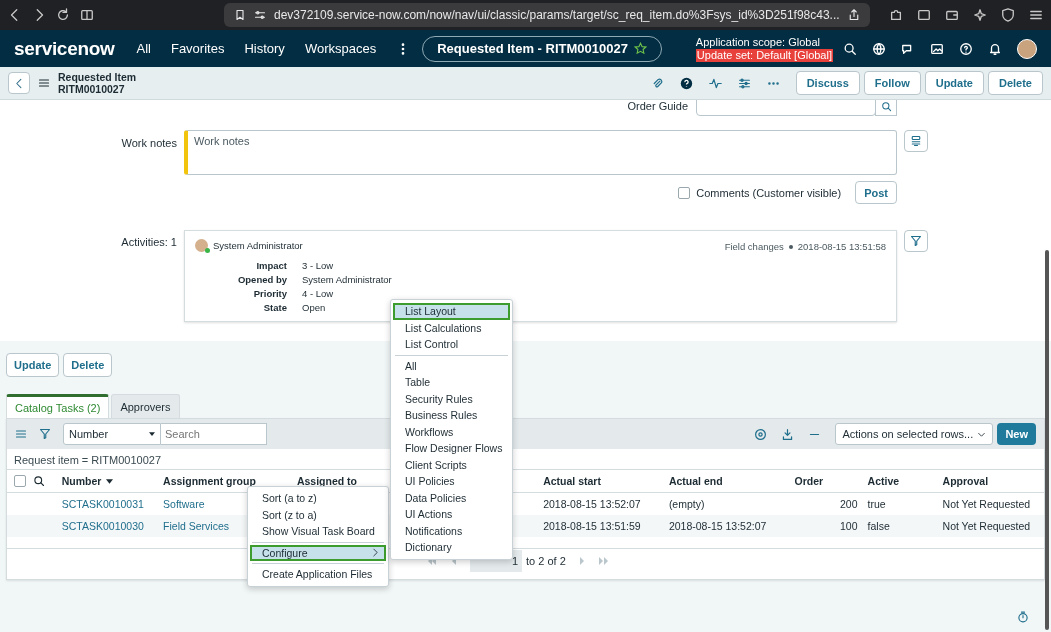 The image size is (1051, 632). Describe the element at coordinates (88, 460) in the screenshot. I see `filter-breadcrumb: Request item = RITM0010027` at that location.